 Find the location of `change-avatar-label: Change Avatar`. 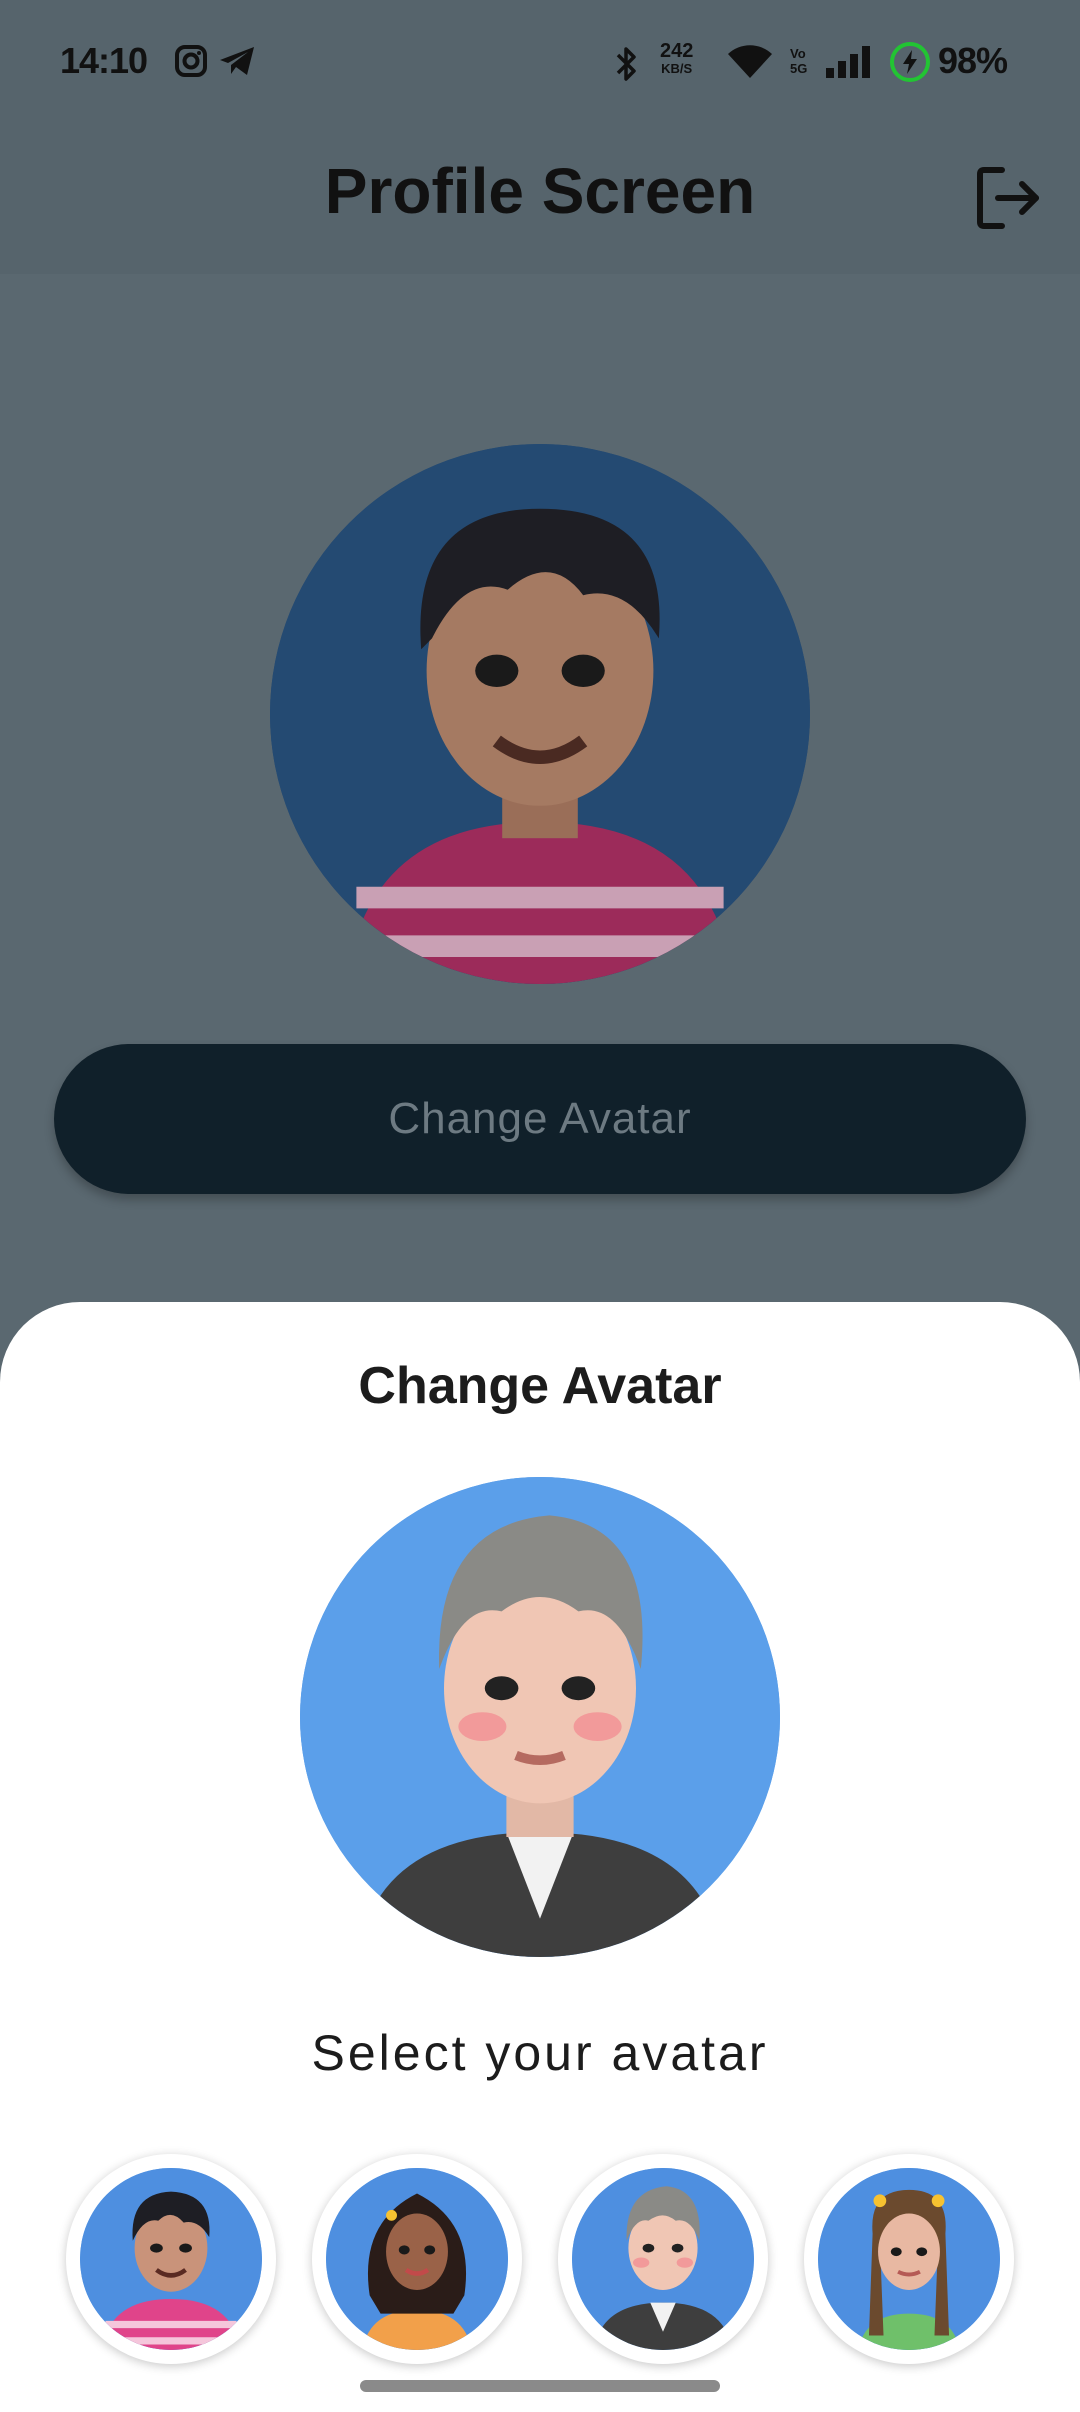

change-avatar-label: Change Avatar is located at coordinates (540, 1118).